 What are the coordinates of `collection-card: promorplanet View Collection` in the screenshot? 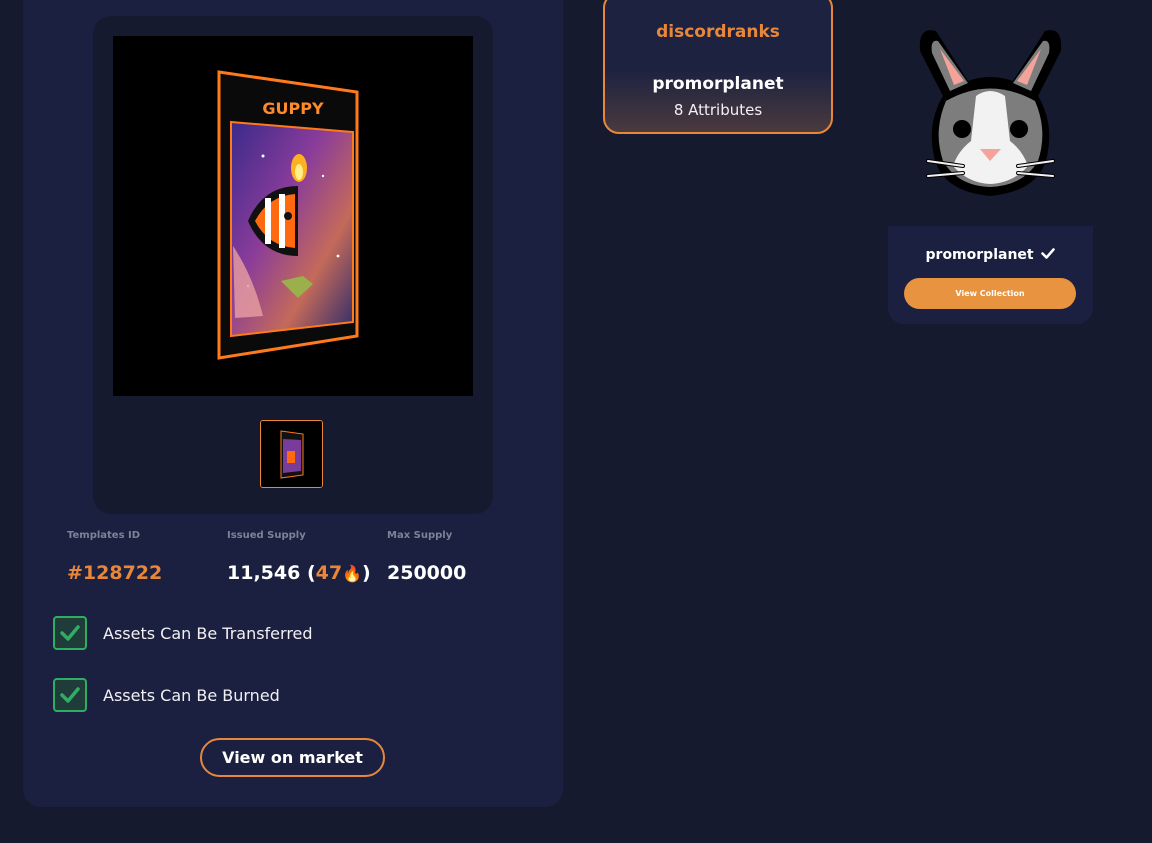 It's located at (990, 162).